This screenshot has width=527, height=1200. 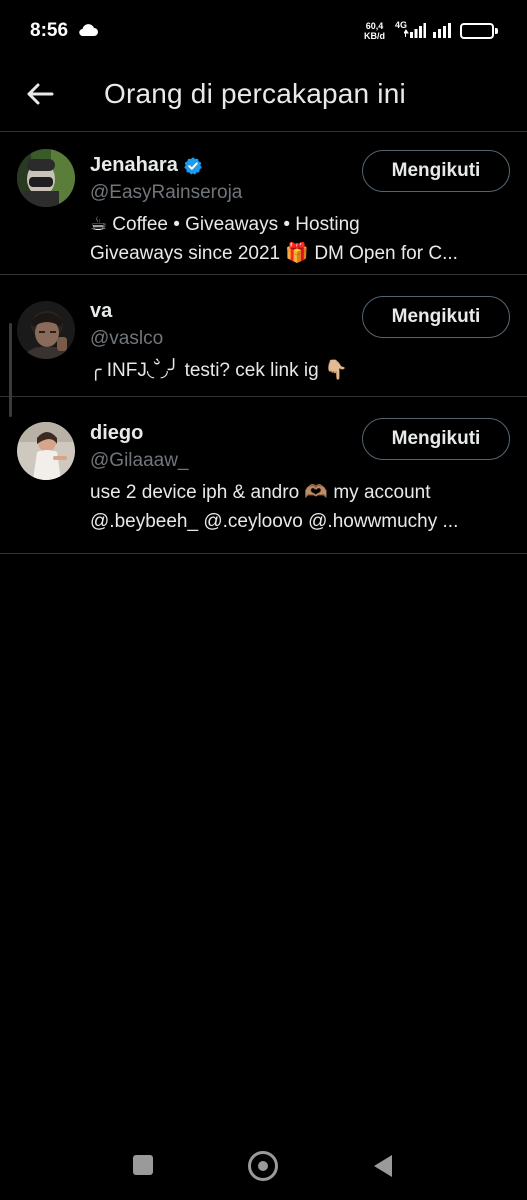 I want to click on home-button, so click(x=263, y=1166).